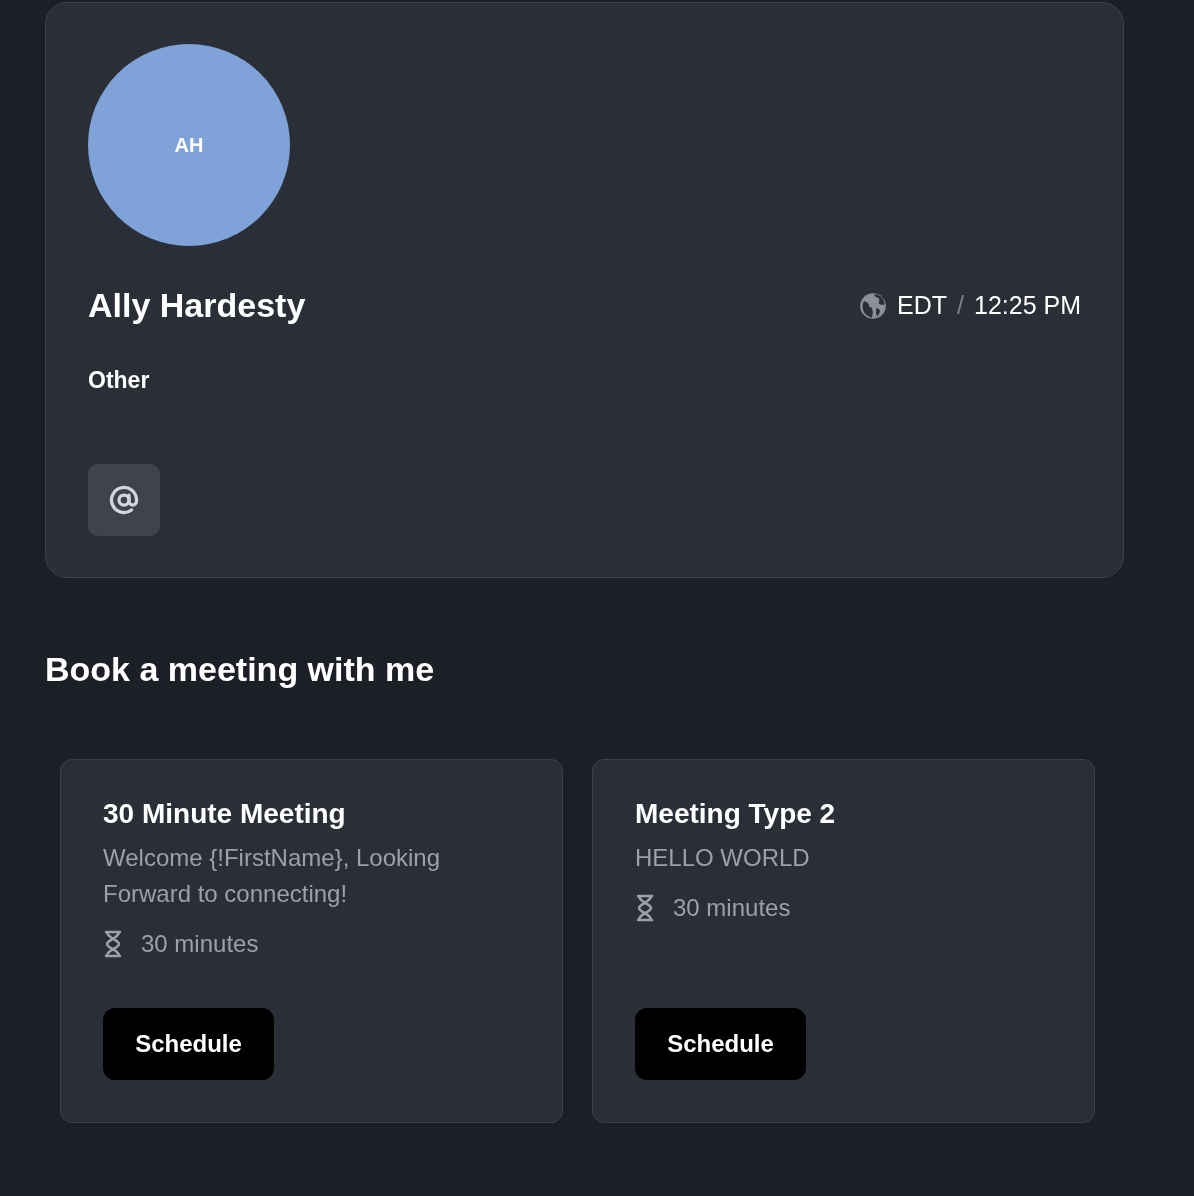 This screenshot has width=1194, height=1196. What do you see at coordinates (240, 669) in the screenshot?
I see `section-heading: Book a meeting with me` at bounding box center [240, 669].